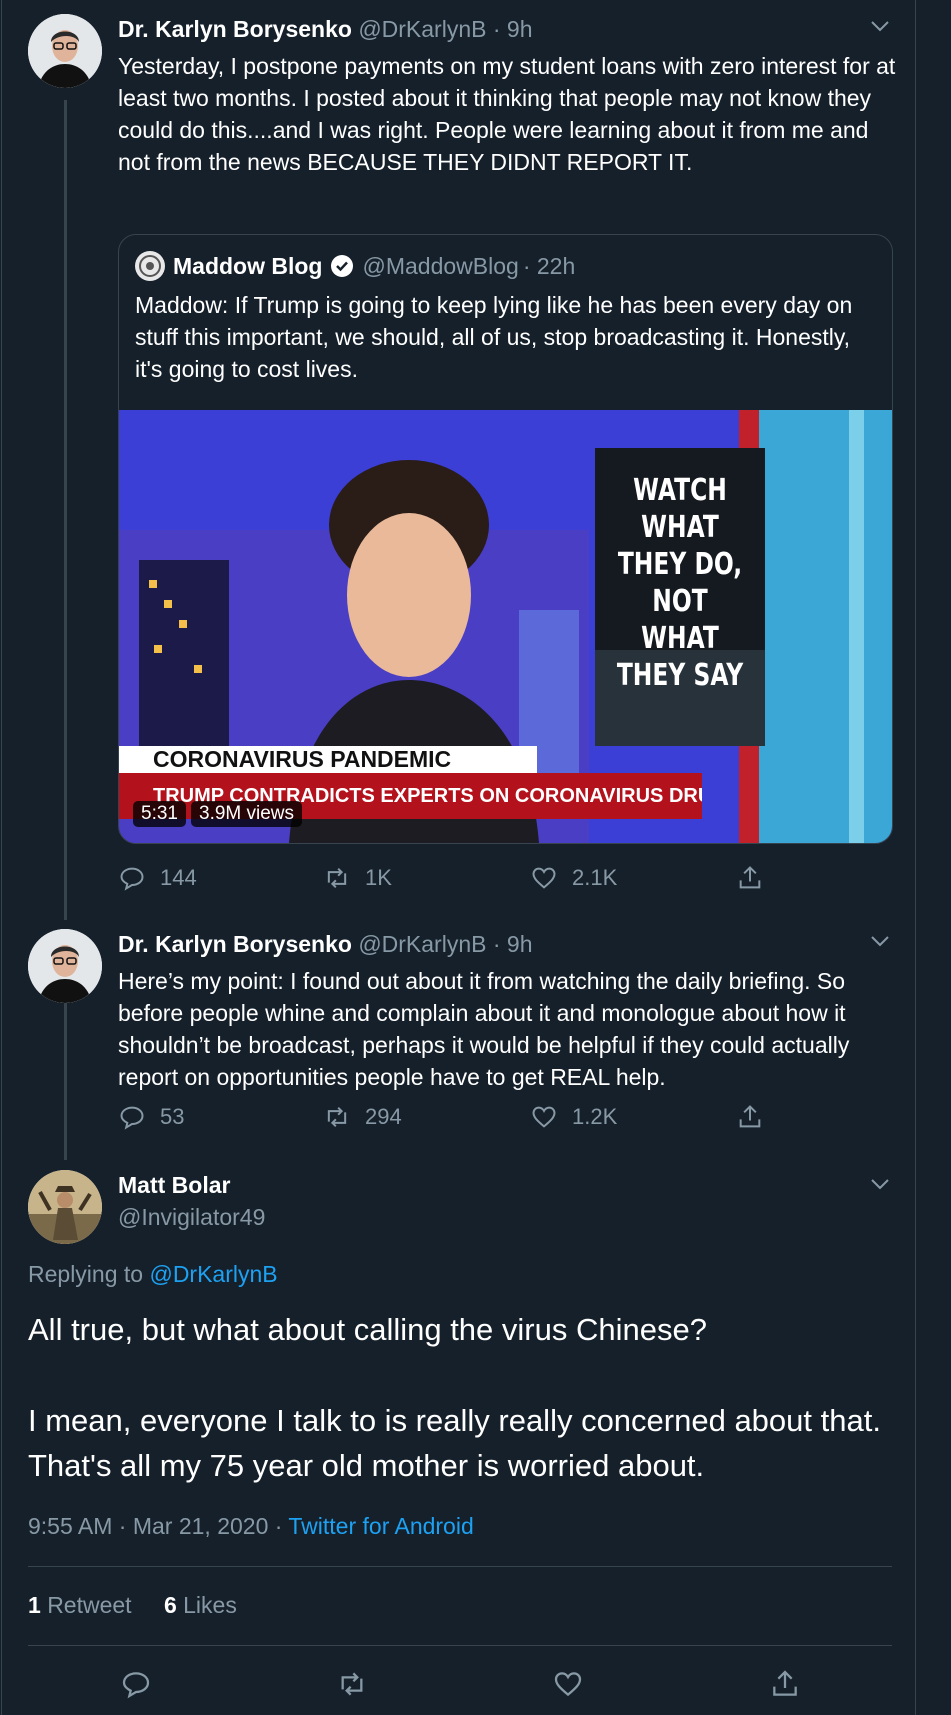 The width and height of the screenshot is (951, 1715). Describe the element at coordinates (595, 1116) in the screenshot. I see `like-count: 1.2K` at that location.